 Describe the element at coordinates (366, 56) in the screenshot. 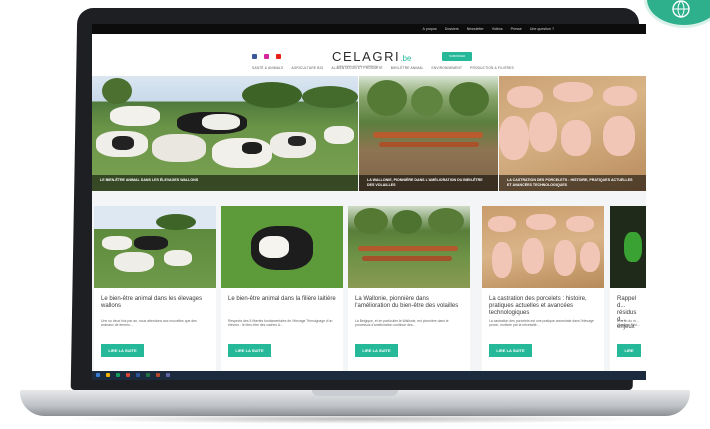

I see `logo-text: CELAGRI` at that location.